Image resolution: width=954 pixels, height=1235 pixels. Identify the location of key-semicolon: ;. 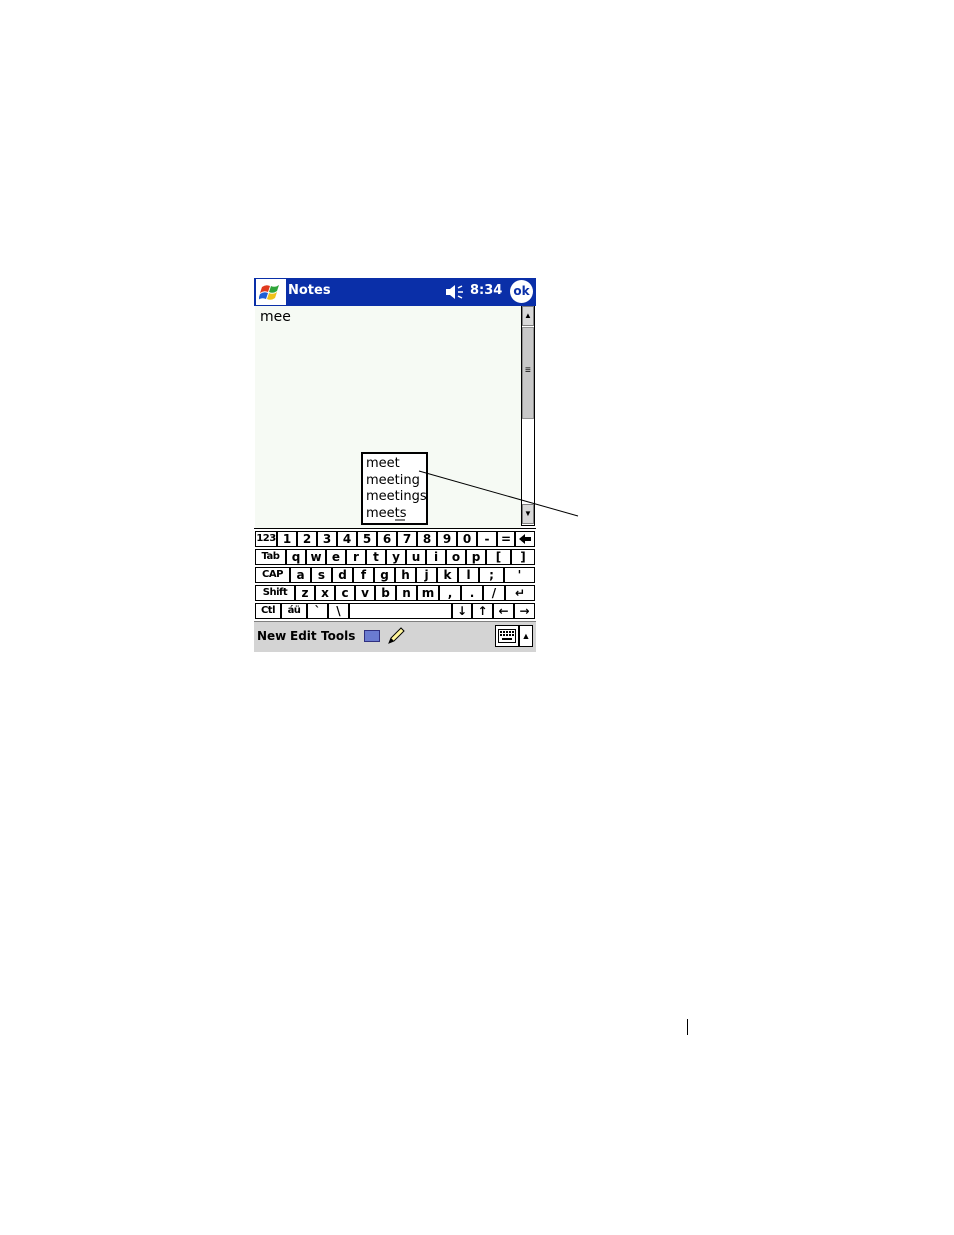
(491, 575).